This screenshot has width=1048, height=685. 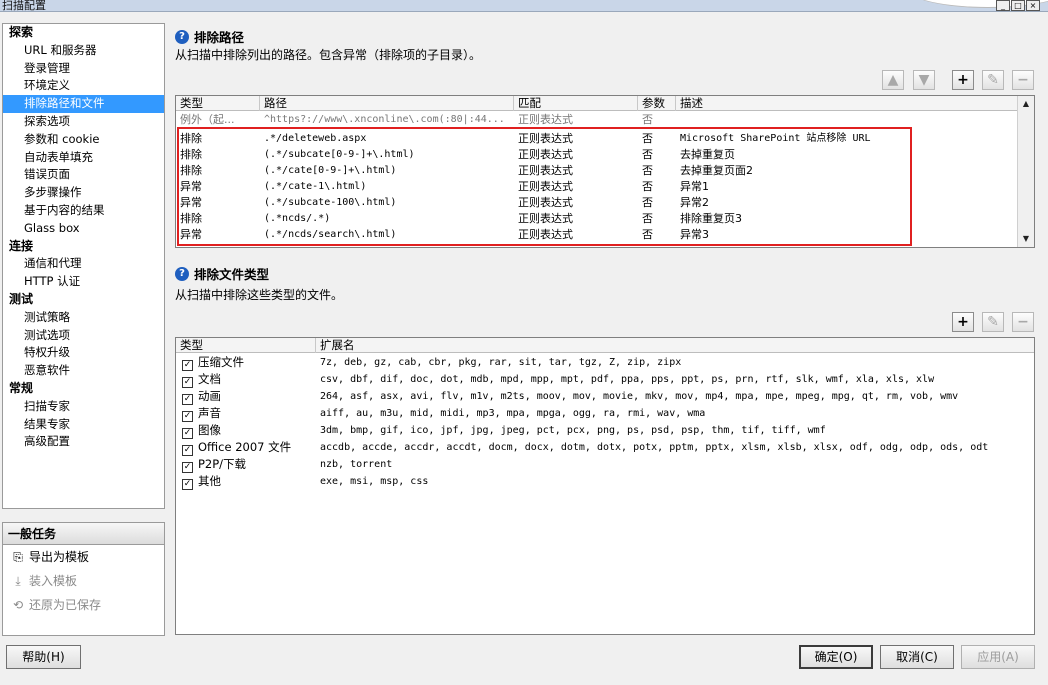 What do you see at coordinates (83, 318) in the screenshot?
I see `nav-item: 测试策略` at bounding box center [83, 318].